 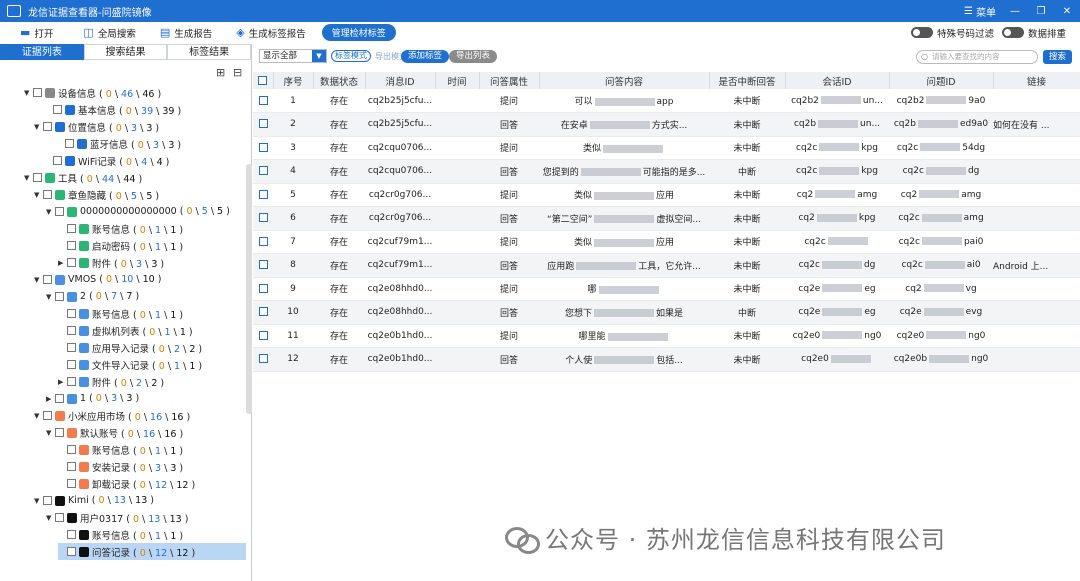 What do you see at coordinates (106, 160) in the screenshot?
I see `tree-node: WiFi记录 ( 0 \ 4 \ 4 )` at bounding box center [106, 160].